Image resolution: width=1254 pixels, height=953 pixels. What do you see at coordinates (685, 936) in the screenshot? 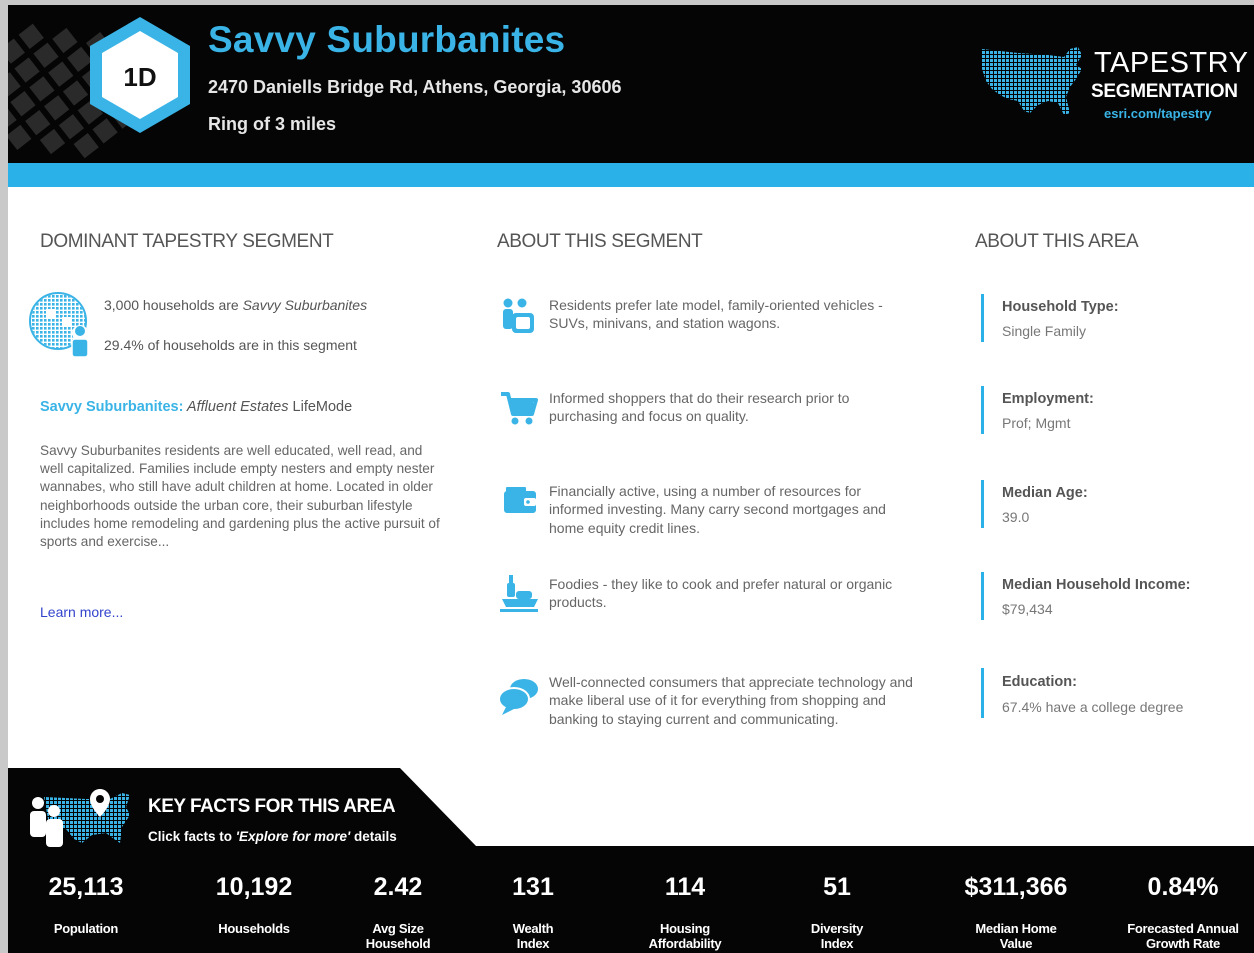
I see `fact-label-housing-affordability: Housing Affordability` at bounding box center [685, 936].